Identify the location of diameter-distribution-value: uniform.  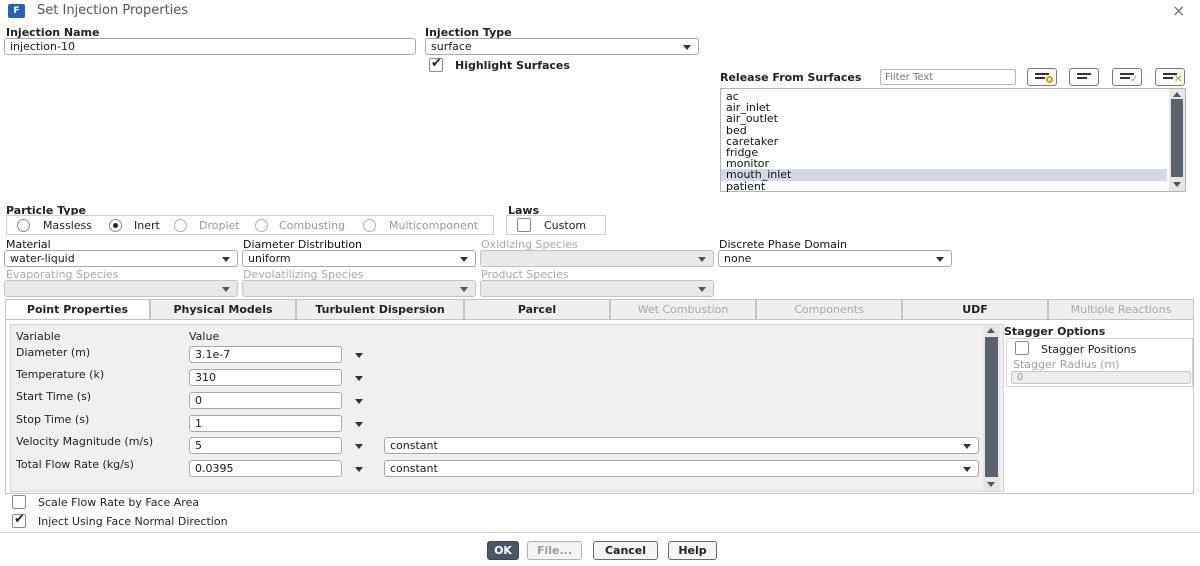
(269, 258).